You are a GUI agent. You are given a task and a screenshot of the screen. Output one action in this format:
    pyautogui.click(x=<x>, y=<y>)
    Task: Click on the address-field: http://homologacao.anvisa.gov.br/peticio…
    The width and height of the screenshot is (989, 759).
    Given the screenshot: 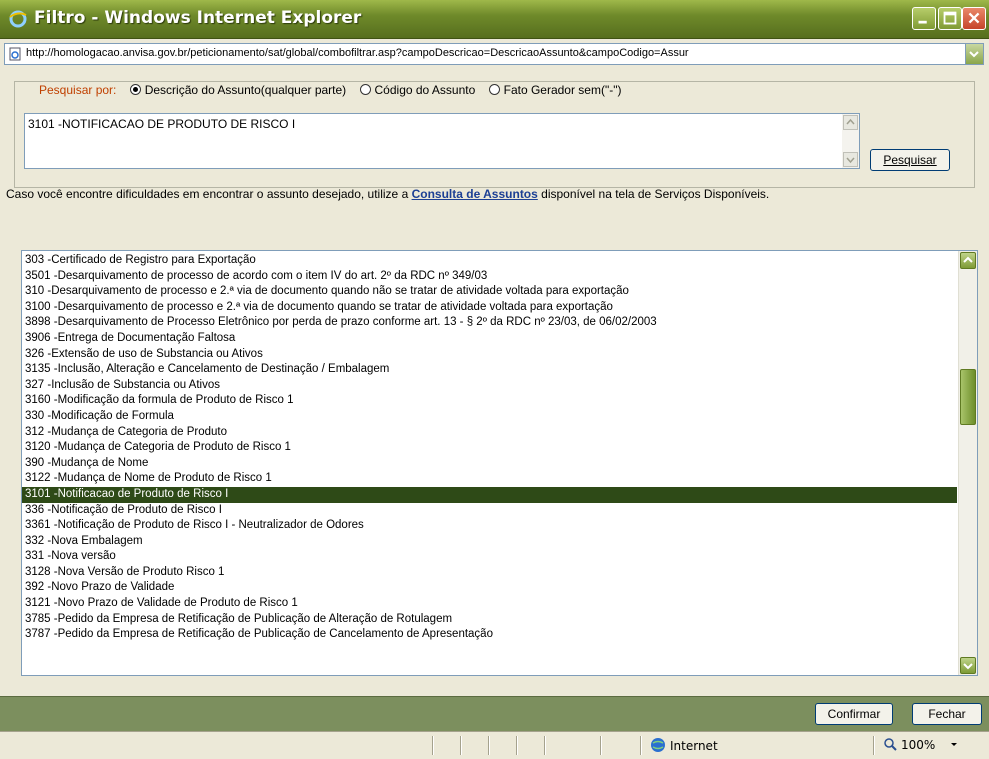 What is the action you would take?
    pyautogui.click(x=494, y=54)
    